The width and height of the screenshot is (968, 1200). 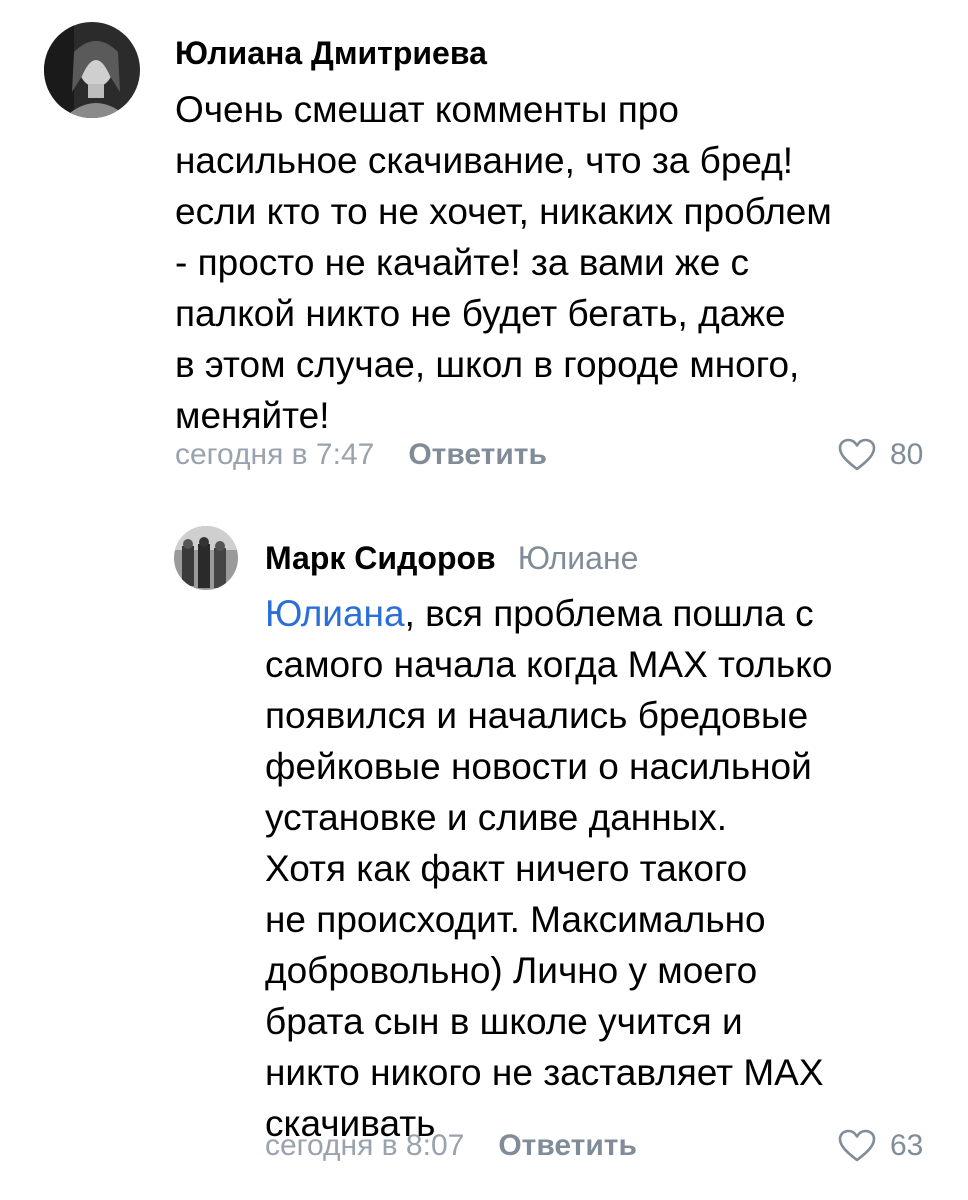 I want to click on comment-text-line: если кто то не хочет, никаких проблем, so click(x=503, y=211).